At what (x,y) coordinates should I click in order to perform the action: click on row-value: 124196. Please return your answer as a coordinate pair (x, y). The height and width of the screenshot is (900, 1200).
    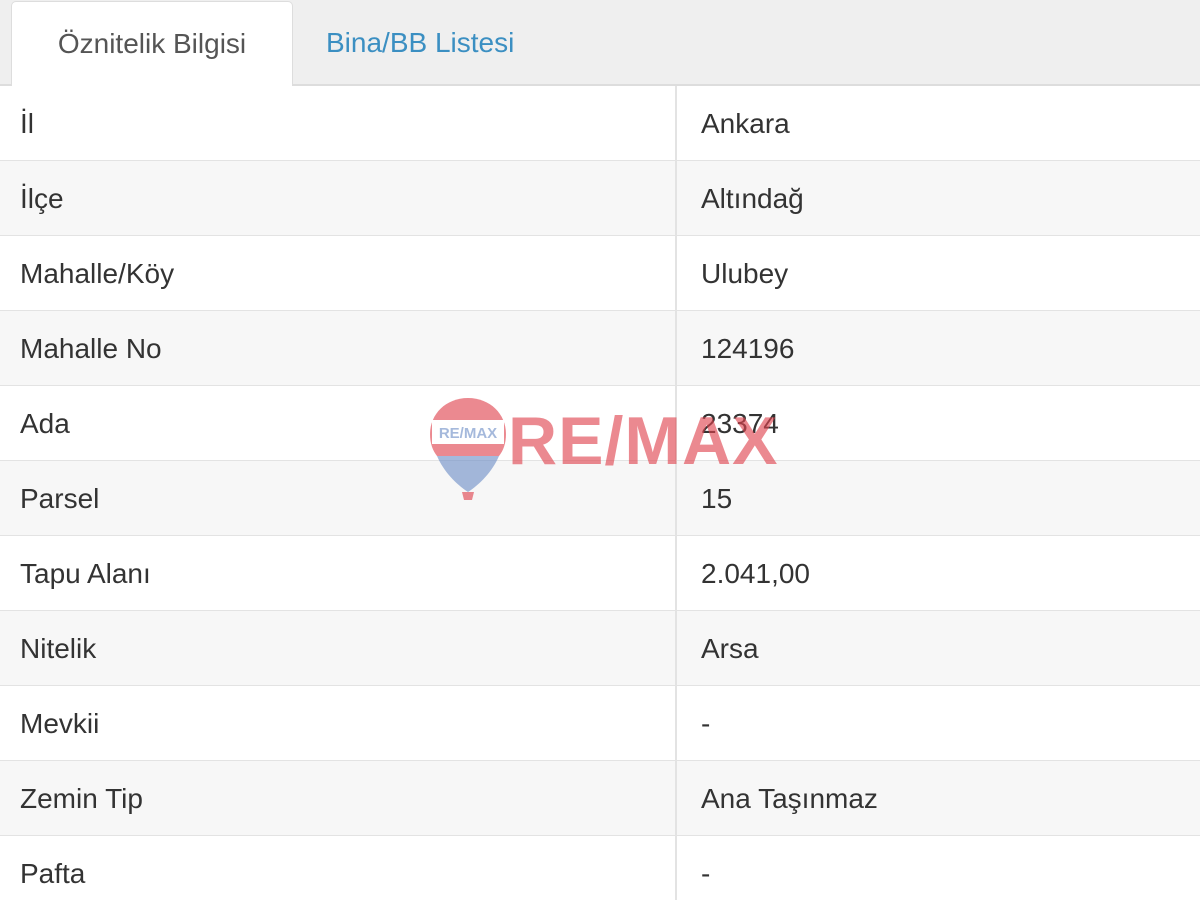
    Looking at the image, I should click on (748, 348).